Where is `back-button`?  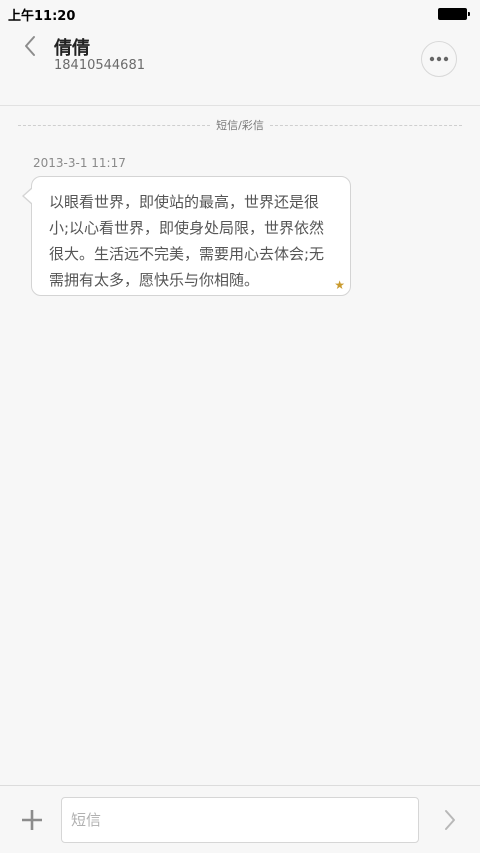 back-button is located at coordinates (30, 46).